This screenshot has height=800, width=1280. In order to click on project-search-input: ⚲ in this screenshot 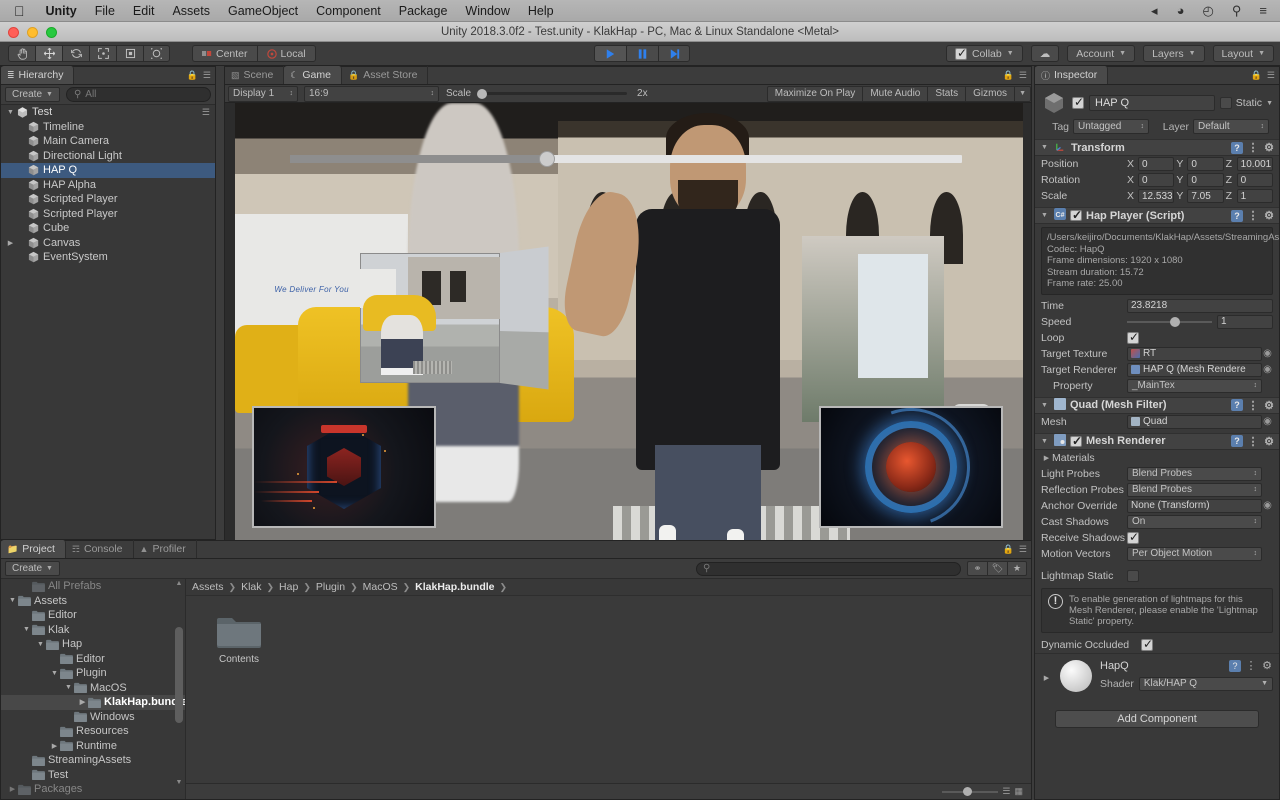, I will do `click(828, 568)`.